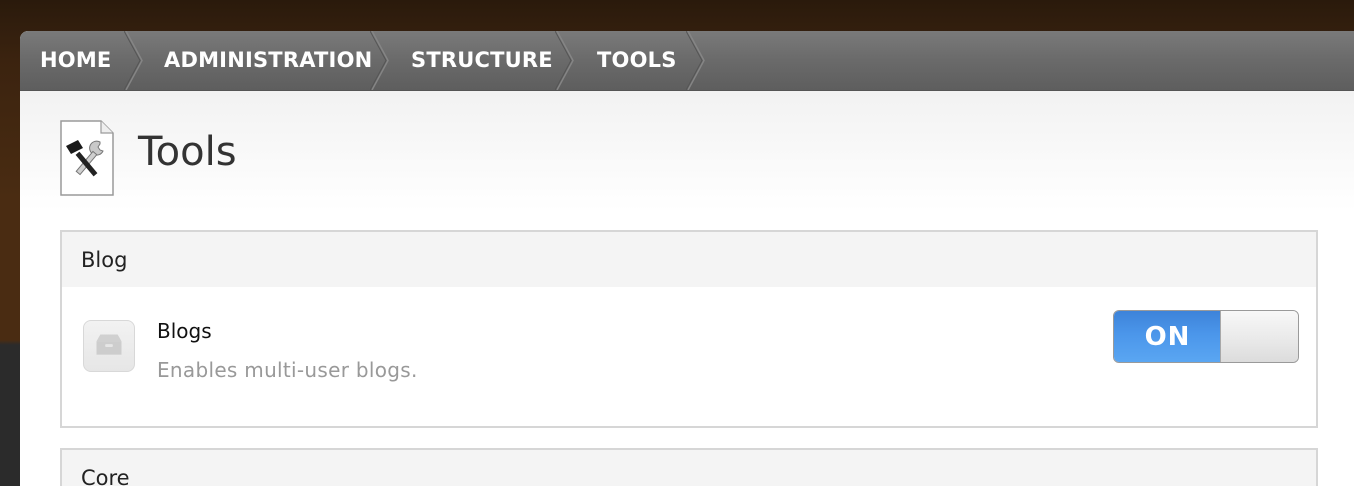 This screenshot has height=486, width=1354. Describe the element at coordinates (187, 152) in the screenshot. I see `page-title: Tools` at that location.